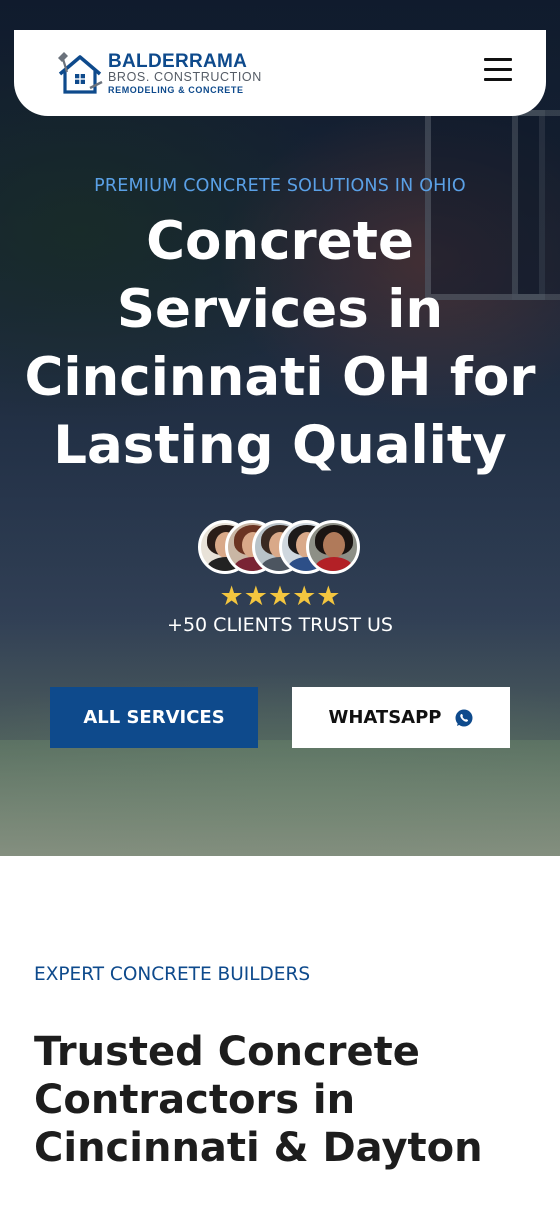 The image size is (560, 1212). Describe the element at coordinates (154, 717) in the screenshot. I see `all-services-button: ALL SERVICES` at that location.